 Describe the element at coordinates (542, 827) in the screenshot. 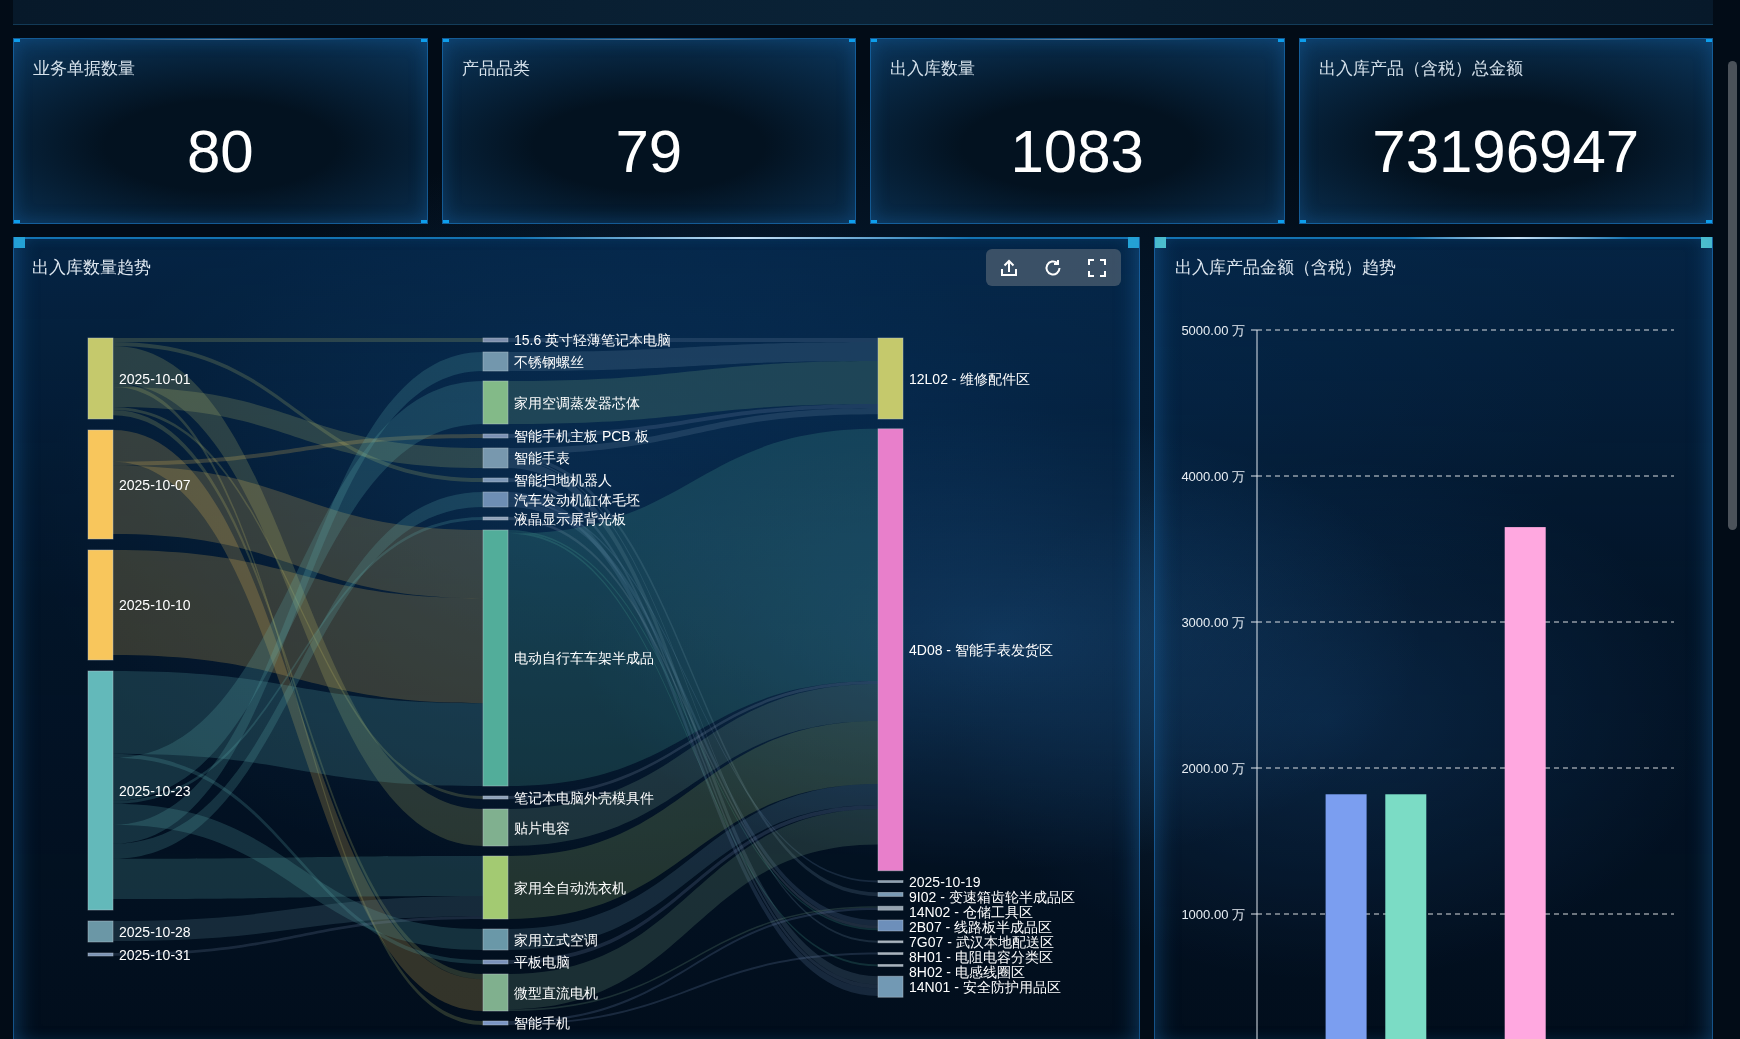

I see `node-label: 贴片电容` at that location.